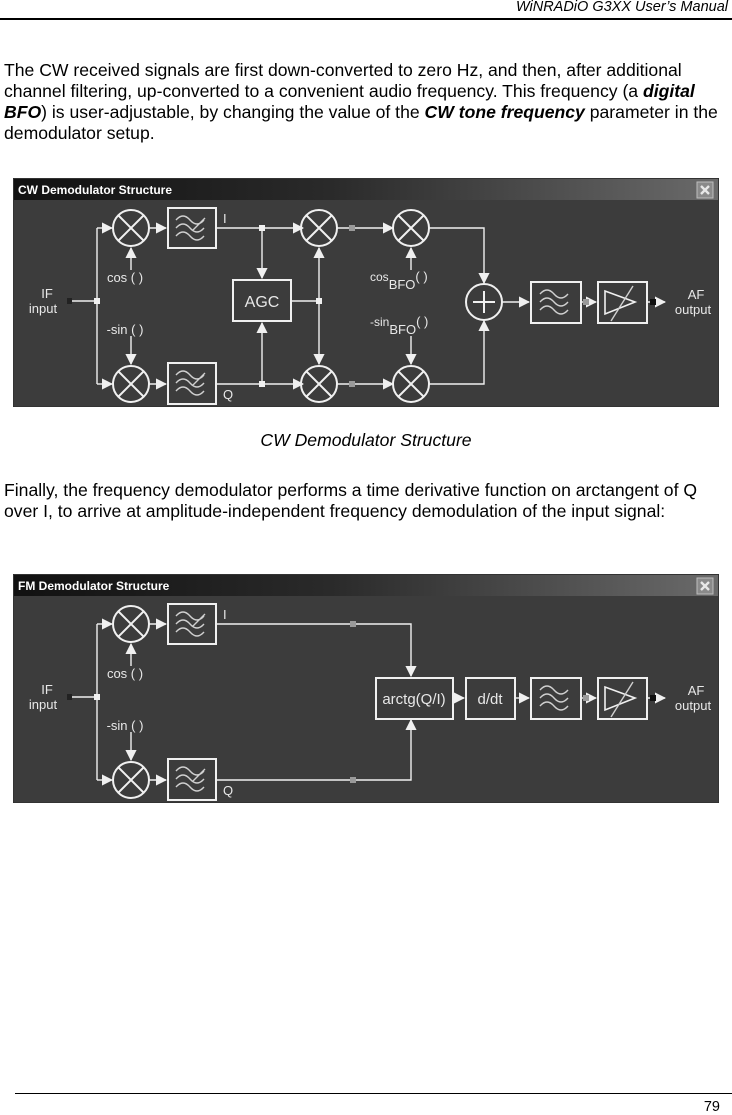  Describe the element at coordinates (711, 1107) in the screenshot. I see `page-number: 79` at that location.